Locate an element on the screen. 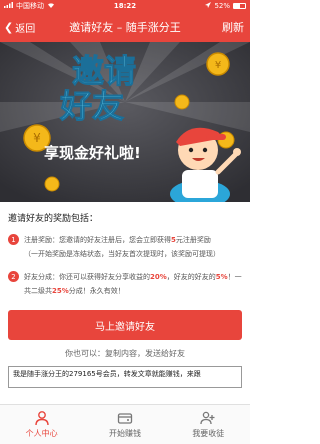  refresh-button: 刷新 is located at coordinates (233, 27).